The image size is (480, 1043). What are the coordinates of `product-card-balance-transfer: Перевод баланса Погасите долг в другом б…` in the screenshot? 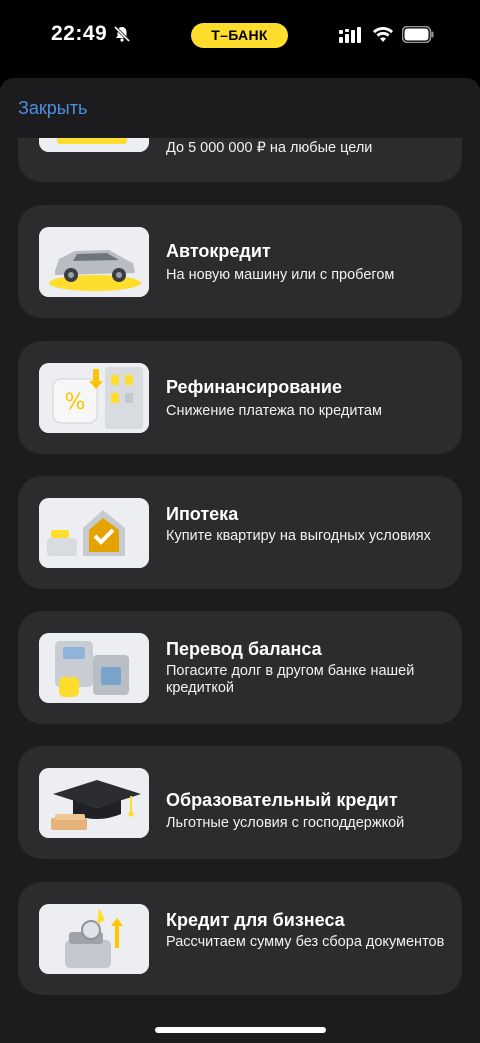 It's located at (240, 667).